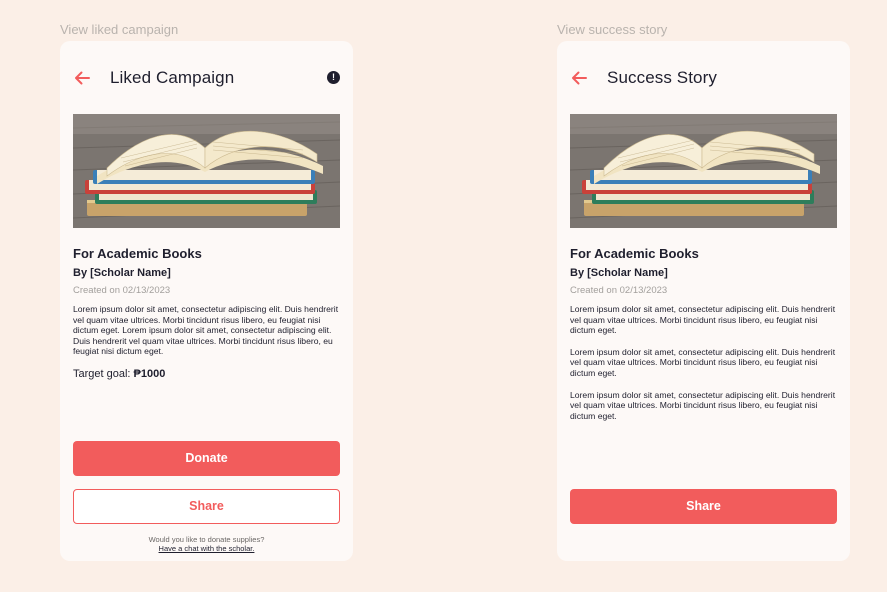 This screenshot has width=887, height=592. I want to click on page-title: Success Story, so click(662, 77).